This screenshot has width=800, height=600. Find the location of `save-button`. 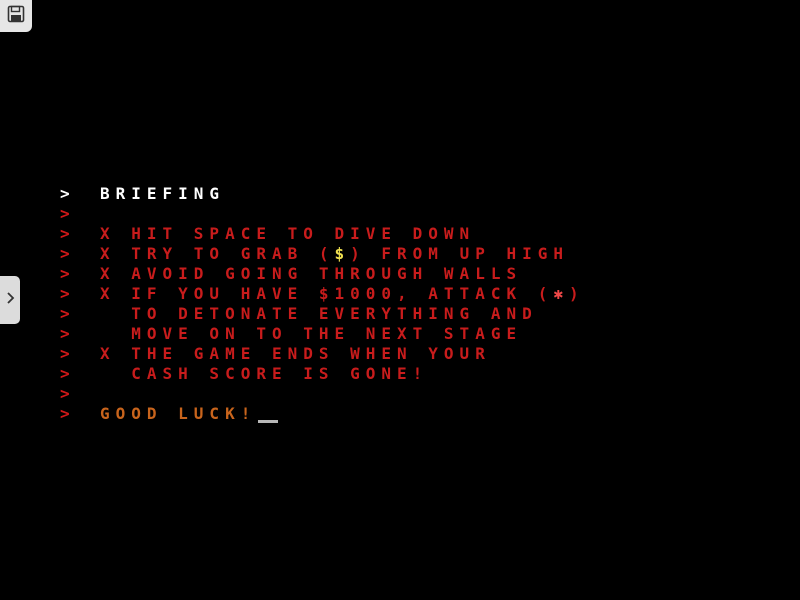

save-button is located at coordinates (16, 16).